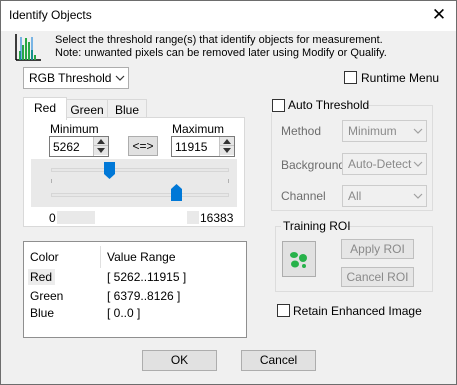 Image resolution: width=457 pixels, height=385 pixels. I want to click on histogram-icon, so click(28, 47).